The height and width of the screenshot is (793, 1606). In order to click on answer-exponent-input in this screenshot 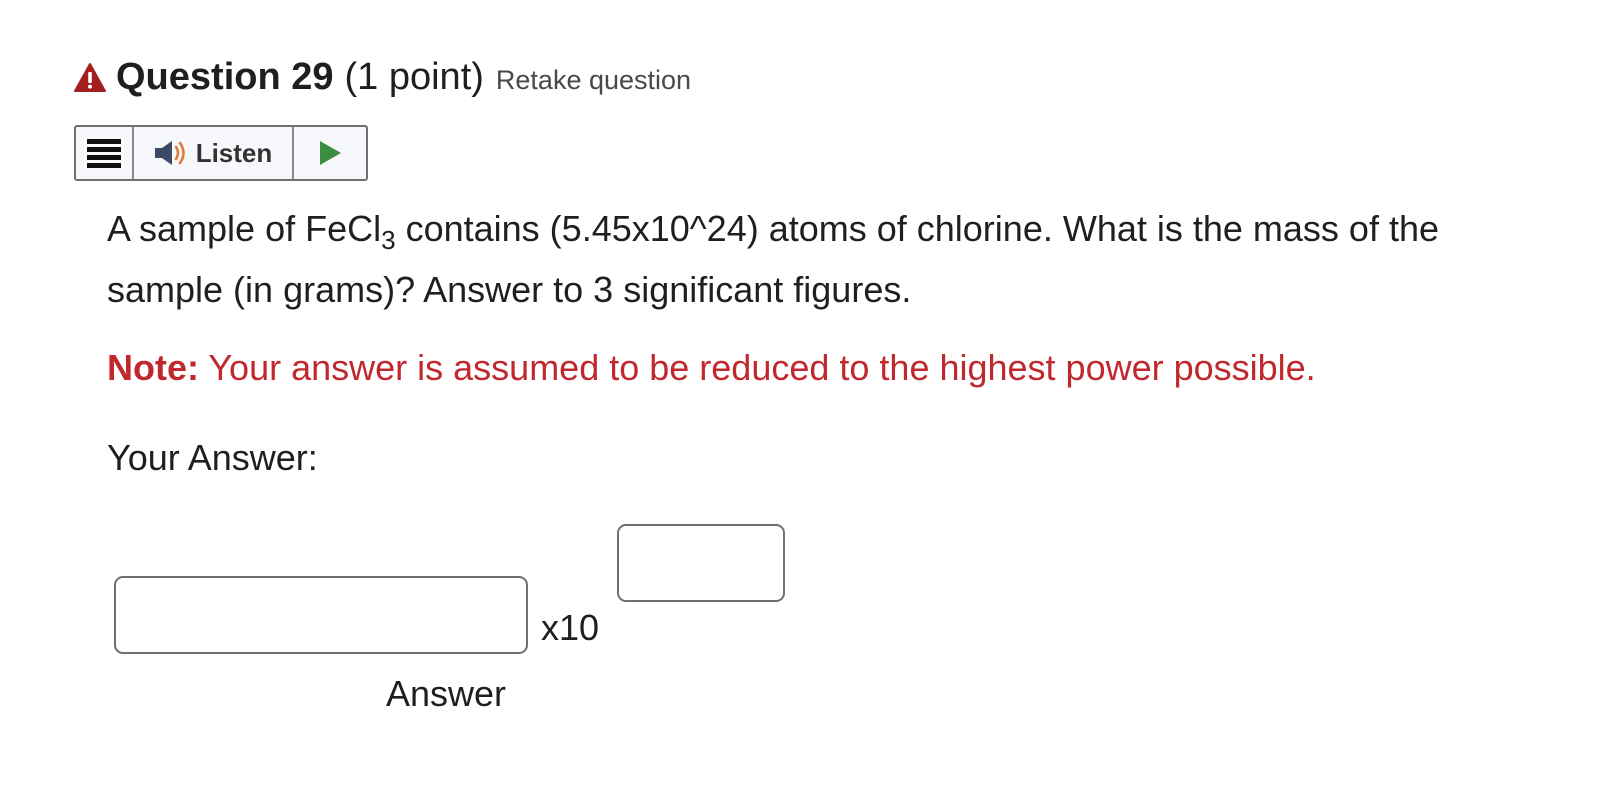, I will do `click(701, 563)`.